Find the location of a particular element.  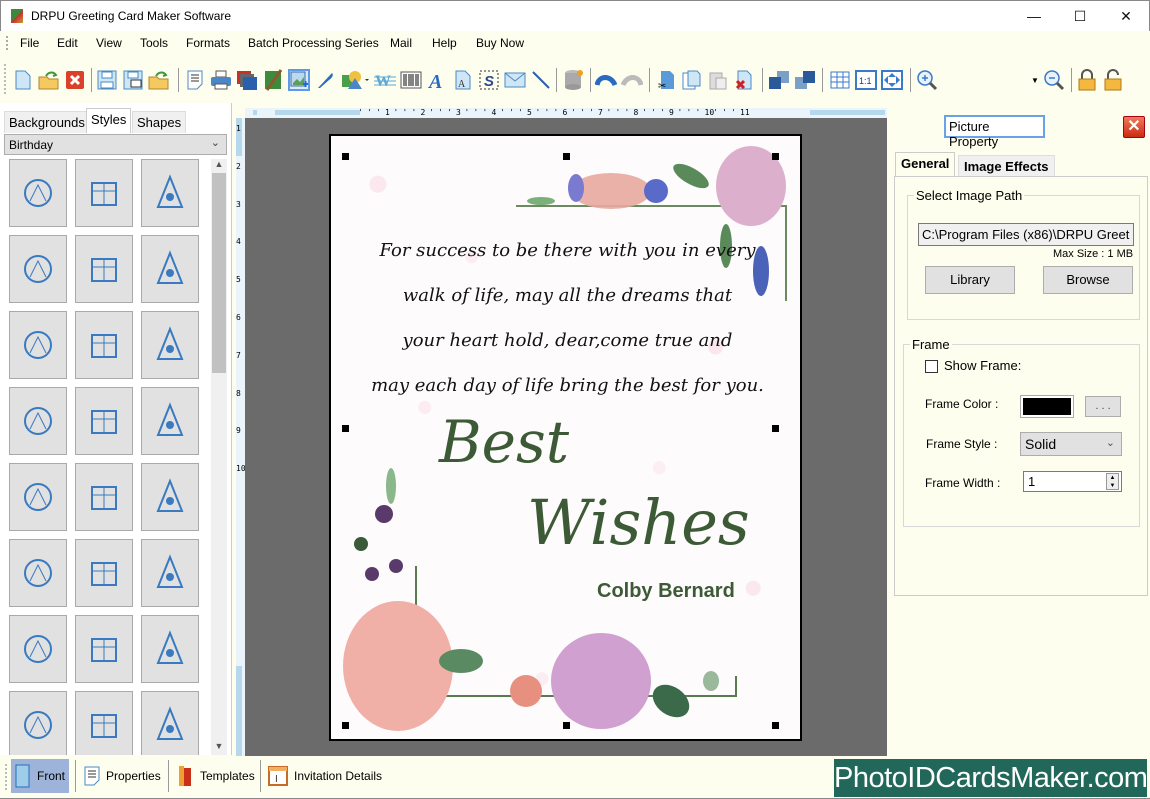

style-thumbnail-balloons-confetti is located at coordinates (104, 421).